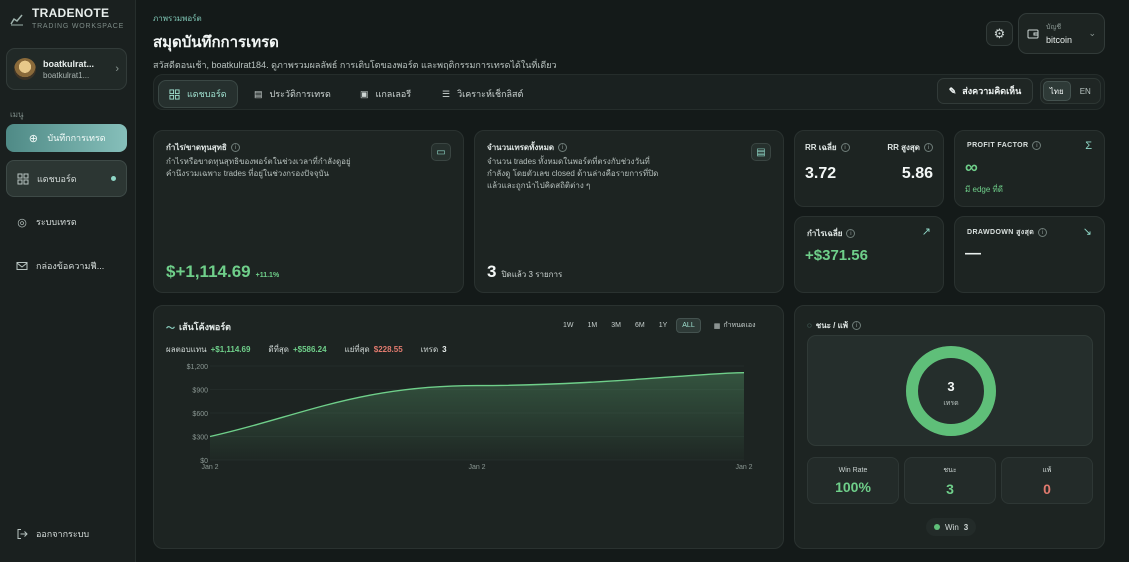 The image size is (1129, 562). Describe the element at coordinates (998, 145) in the screenshot. I see `pf-title: PROFIT FACTOR` at that location.